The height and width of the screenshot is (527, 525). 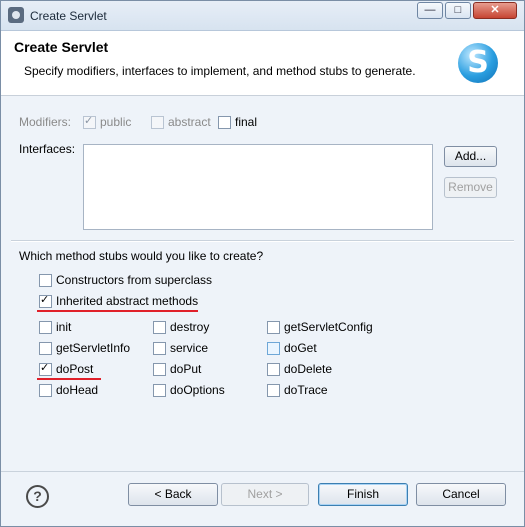 I want to click on stub-destroy-checkbox: destroy, so click(x=181, y=327).